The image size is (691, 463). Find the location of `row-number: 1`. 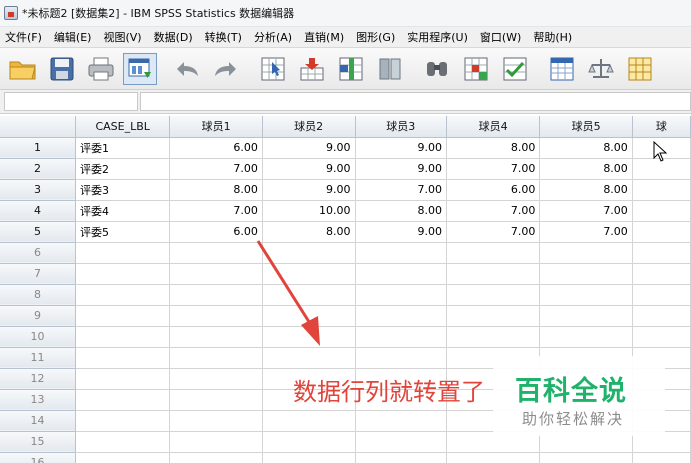

row-number: 1 is located at coordinates (38, 148).